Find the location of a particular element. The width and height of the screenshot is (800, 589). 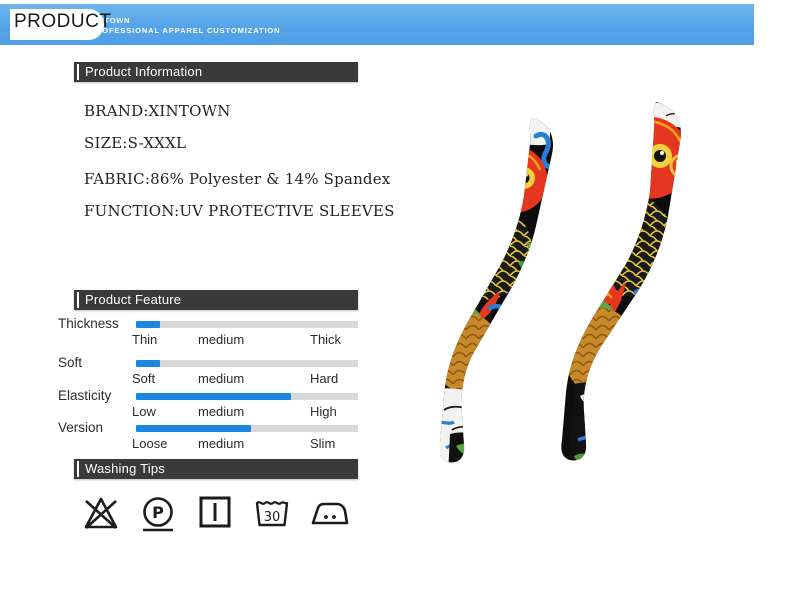

section-title-product-feature: Product Feature is located at coordinates (133, 299).